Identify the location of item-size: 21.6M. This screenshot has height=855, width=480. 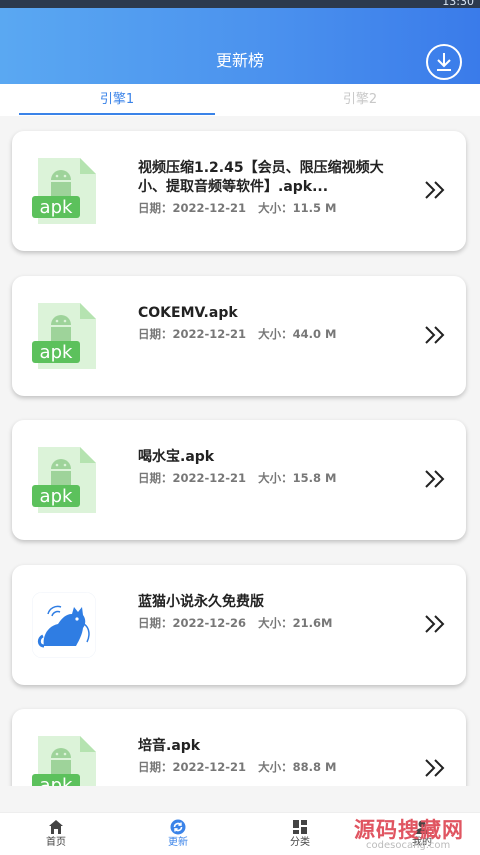
(312, 623).